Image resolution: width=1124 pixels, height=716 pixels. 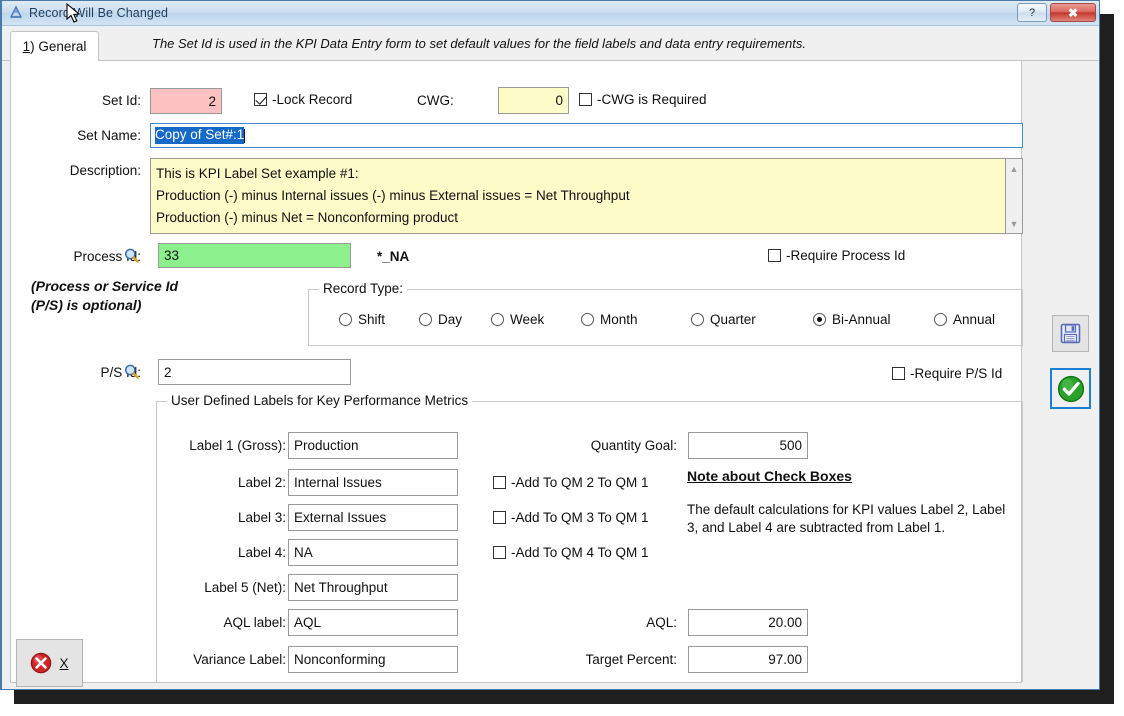 I want to click on red-x-circle-icon, so click(x=41, y=663).